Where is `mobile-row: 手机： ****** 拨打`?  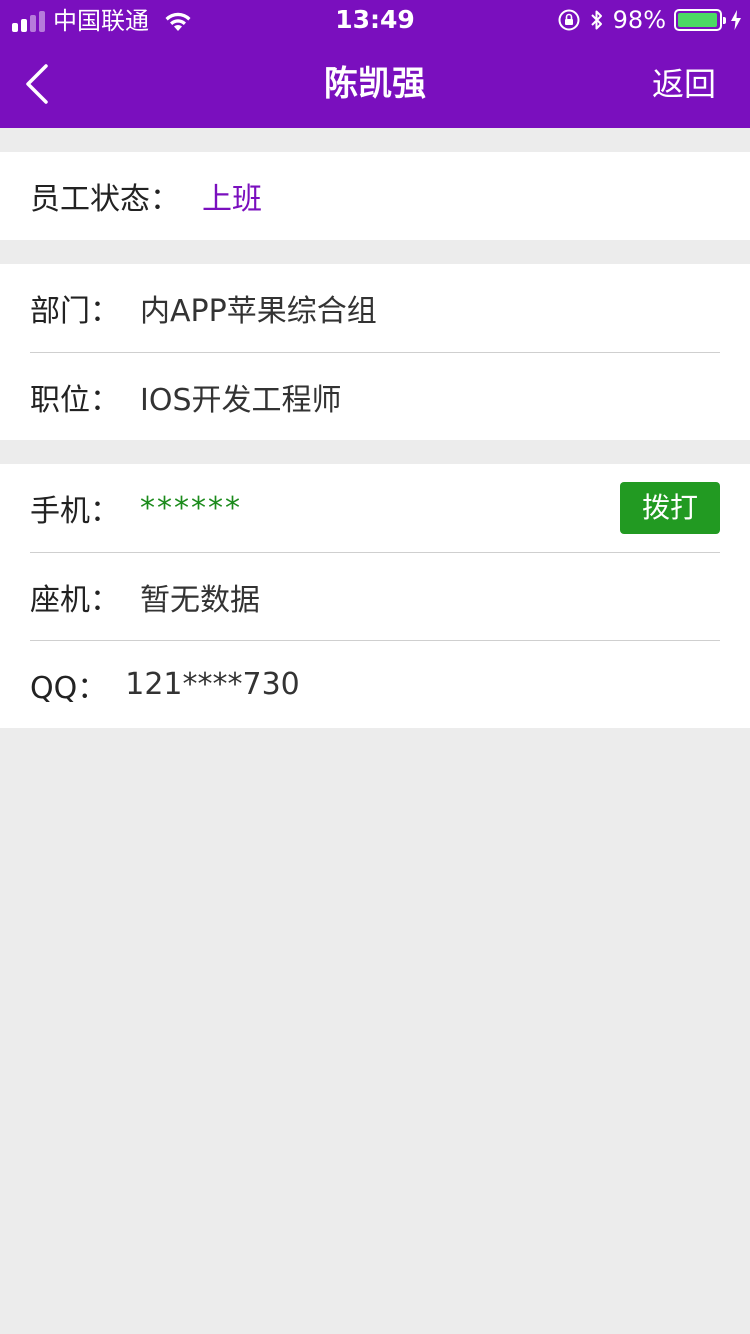 mobile-row: 手机： ****** 拨打 is located at coordinates (375, 508).